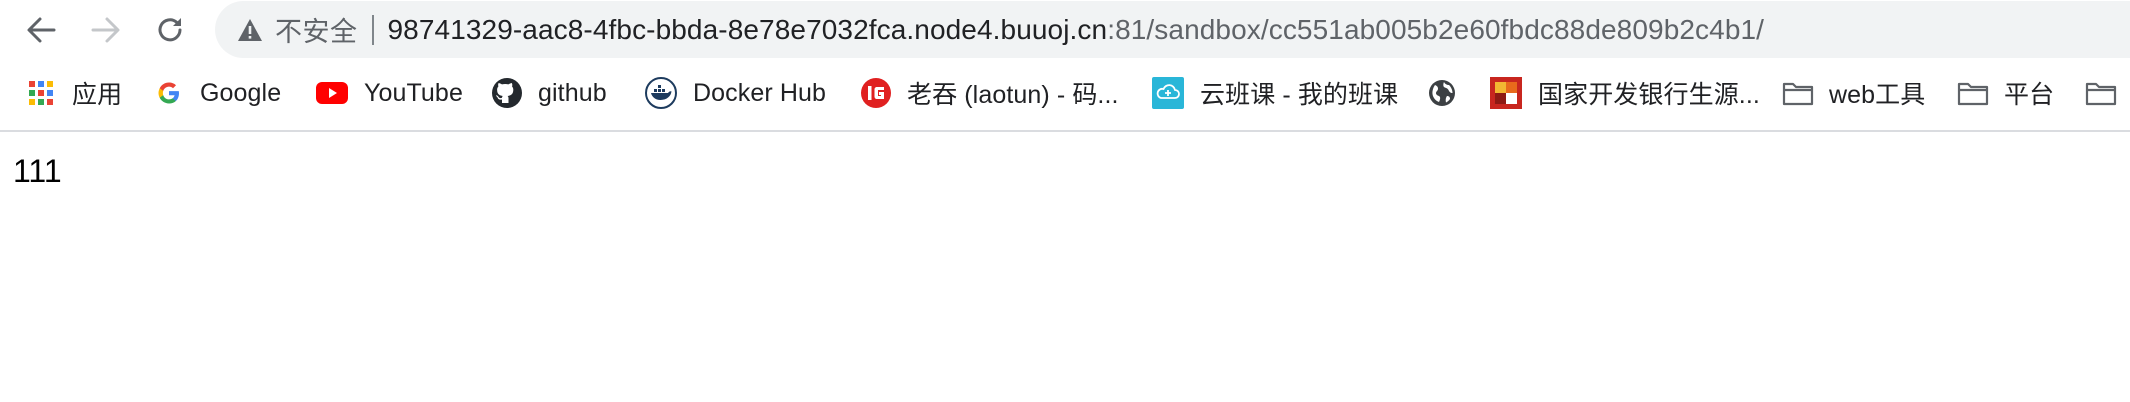  Describe the element at coordinates (250, 29) in the screenshot. I see `warning-icon` at that location.